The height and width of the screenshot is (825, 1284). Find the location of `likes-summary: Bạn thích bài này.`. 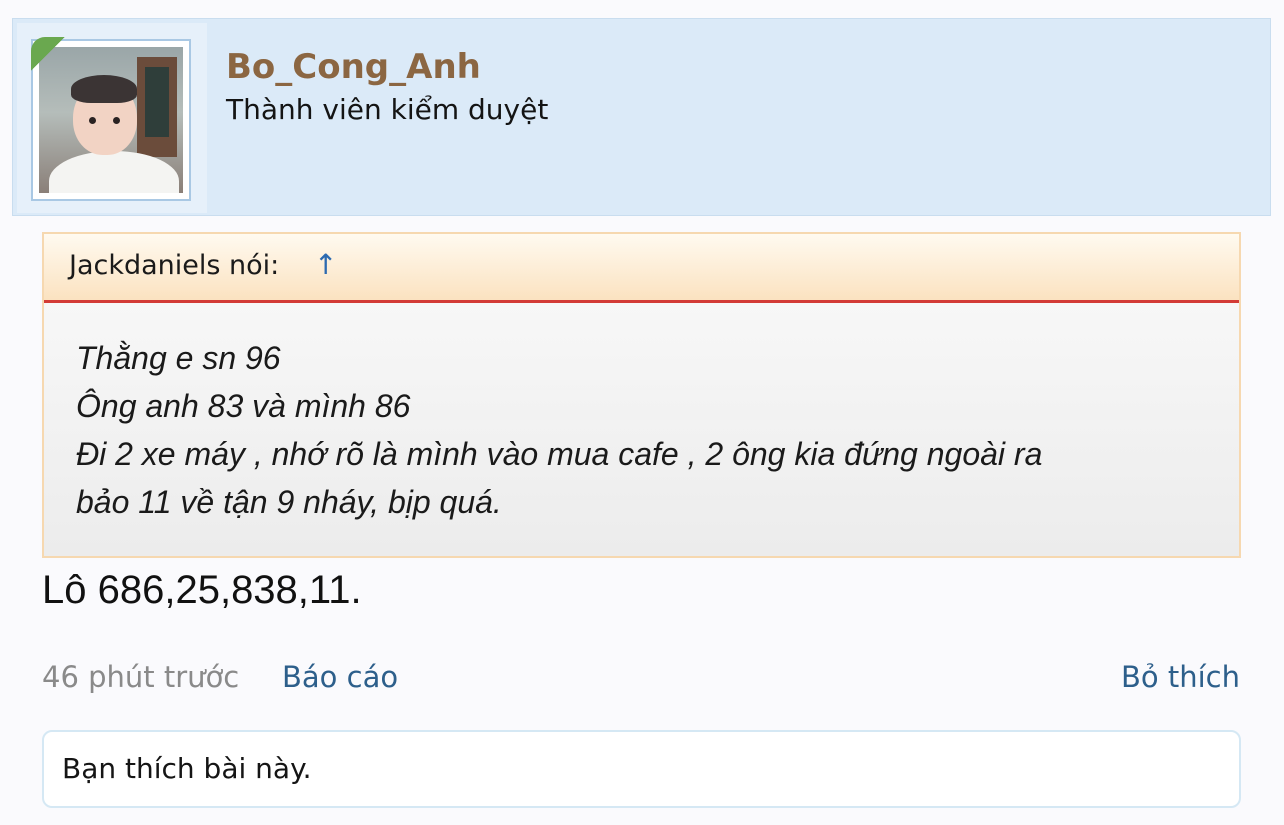

likes-summary: Bạn thích bài này. is located at coordinates (641, 769).